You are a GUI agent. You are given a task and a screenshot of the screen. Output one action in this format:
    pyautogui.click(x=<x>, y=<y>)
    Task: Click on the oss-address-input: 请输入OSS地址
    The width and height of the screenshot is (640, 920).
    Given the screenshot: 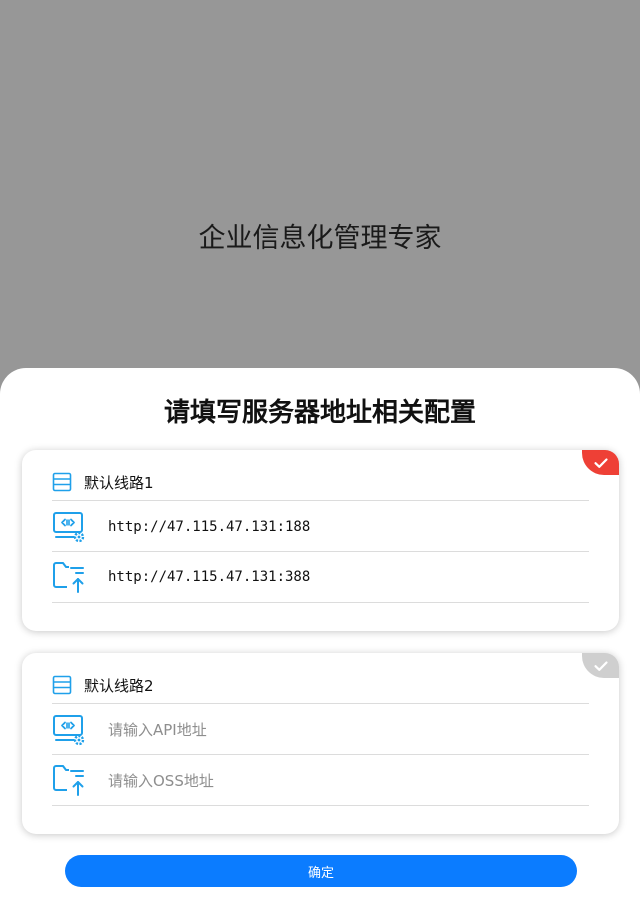 What is the action you would take?
    pyautogui.click(x=161, y=780)
    